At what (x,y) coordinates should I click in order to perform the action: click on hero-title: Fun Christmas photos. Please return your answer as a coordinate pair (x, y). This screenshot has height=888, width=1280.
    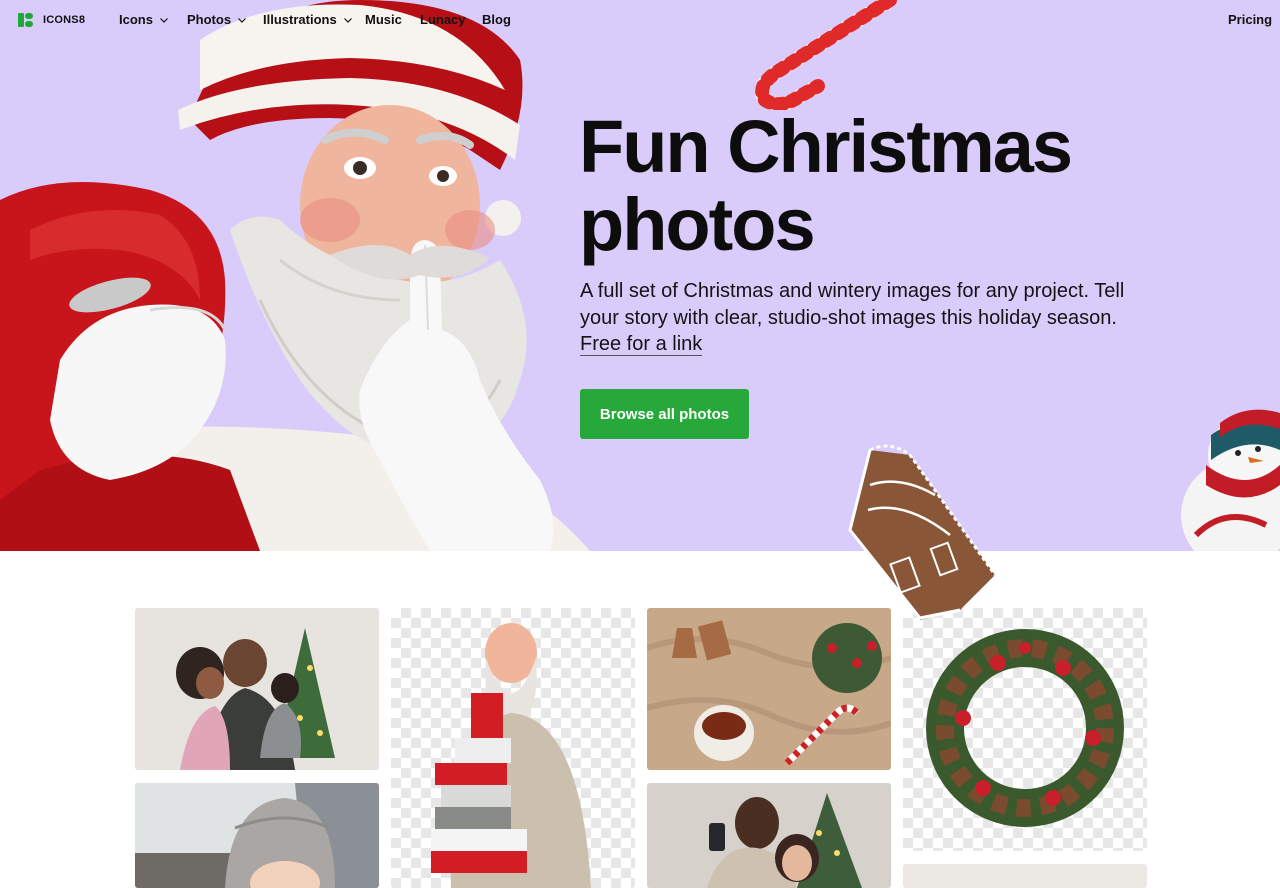
    Looking at the image, I should click on (889, 186).